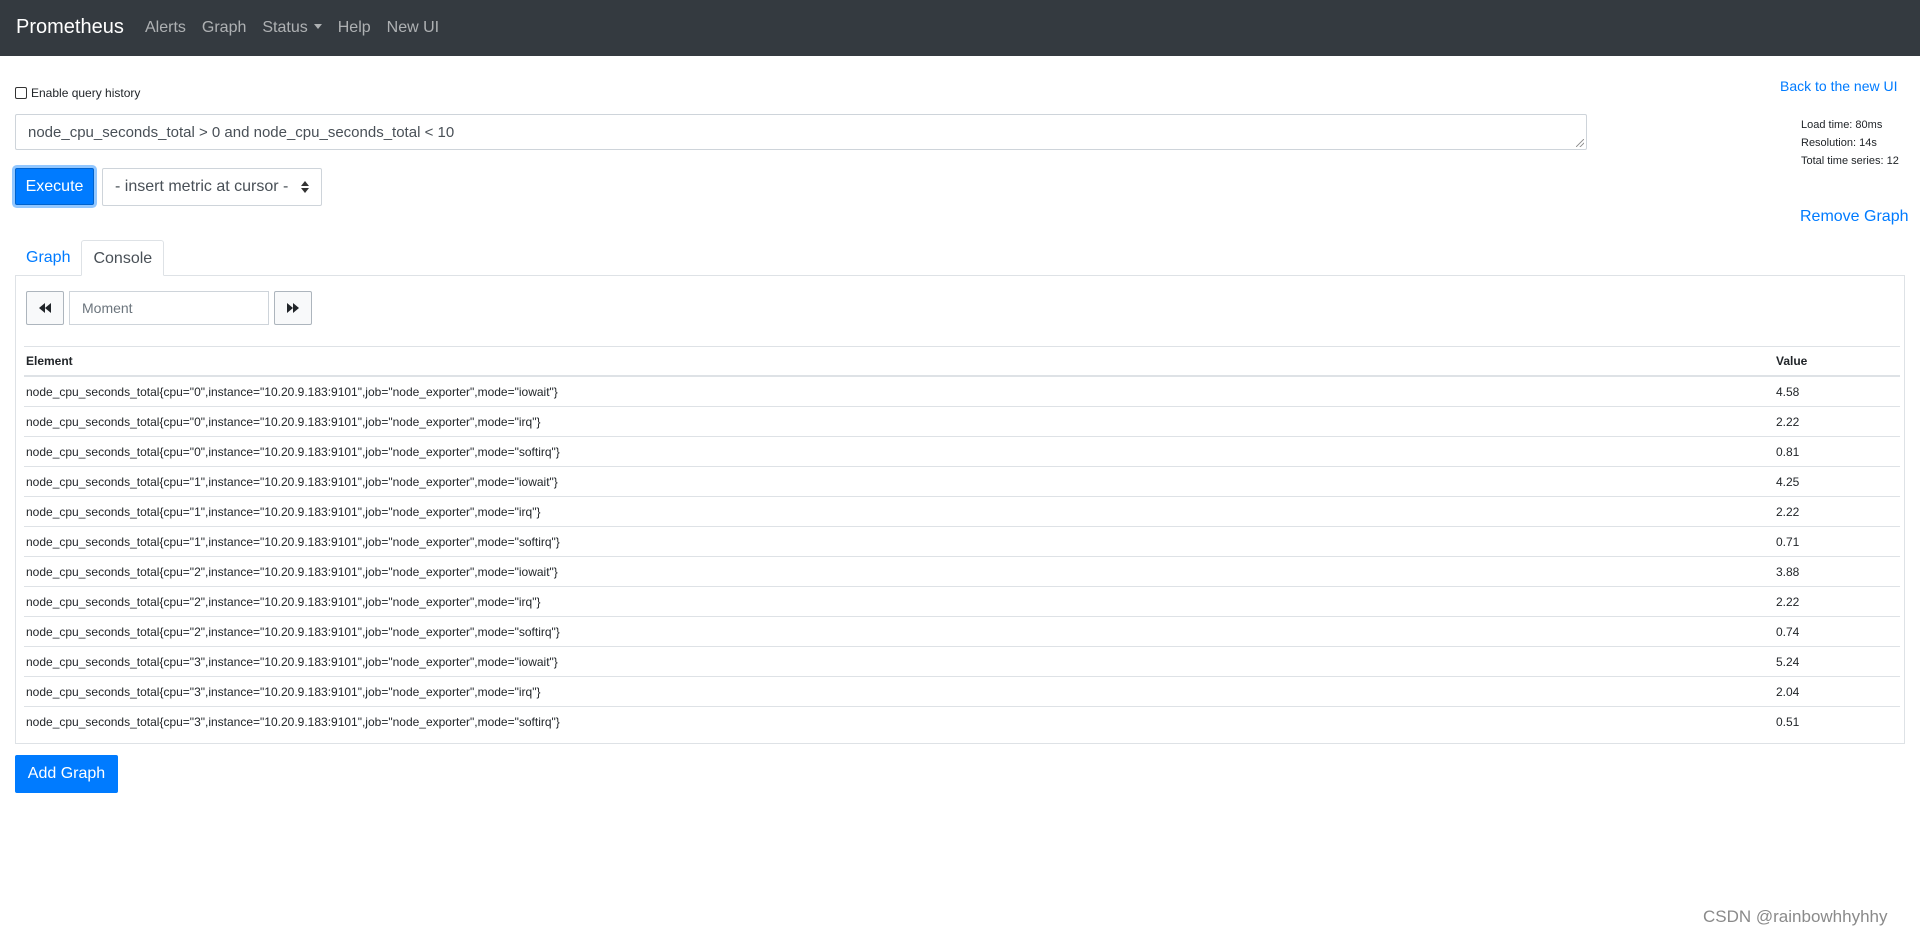 The width and height of the screenshot is (1920, 937). I want to click on resize-handle-icon, so click(1580, 143).